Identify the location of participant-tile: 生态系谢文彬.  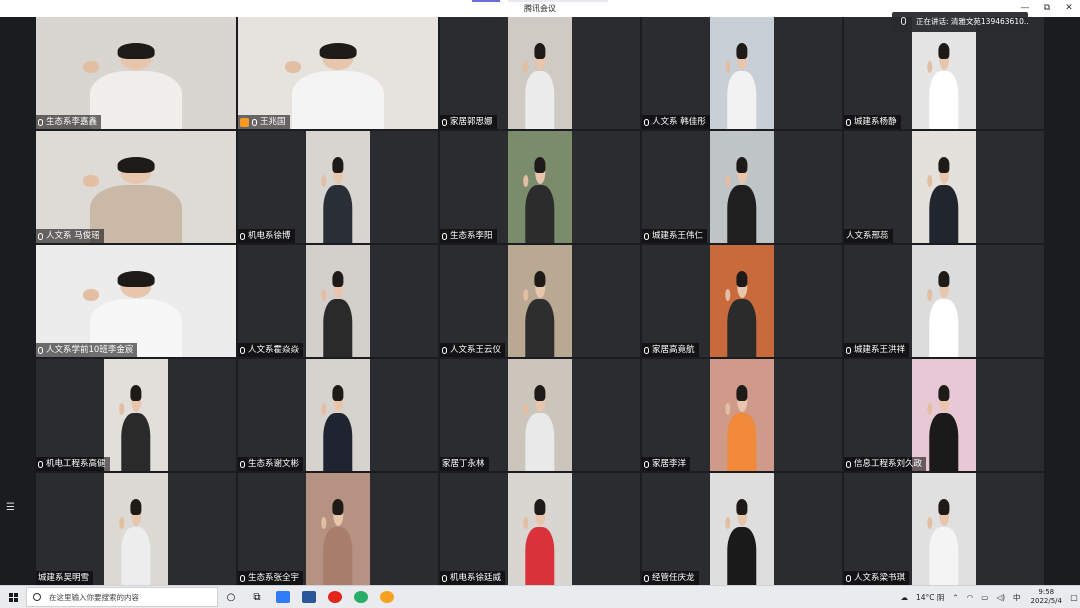
(338, 415).